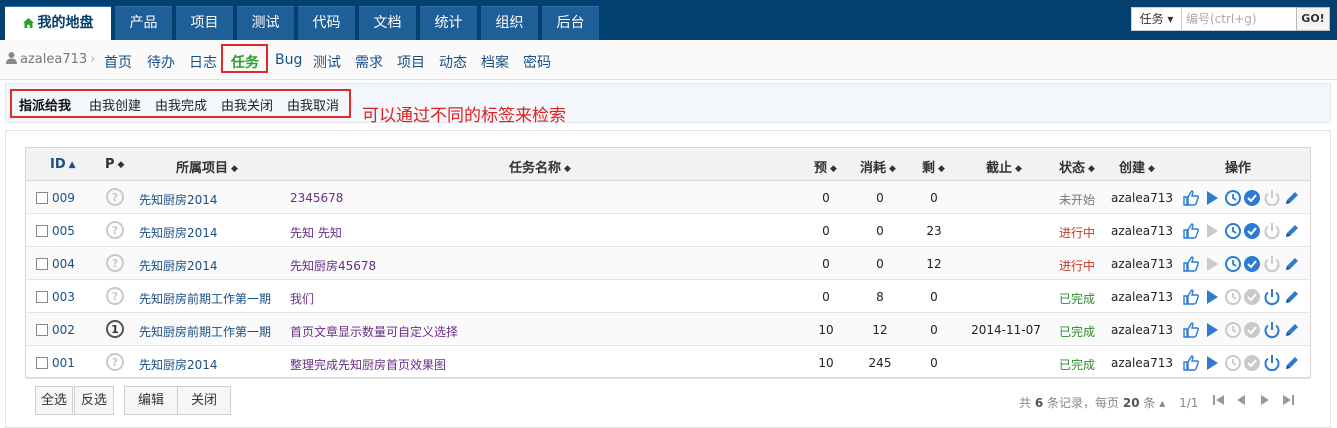 The height and width of the screenshot is (428, 1337). I want to click on task-name-link: 整理完成先知厨房首页效果图, so click(368, 364).